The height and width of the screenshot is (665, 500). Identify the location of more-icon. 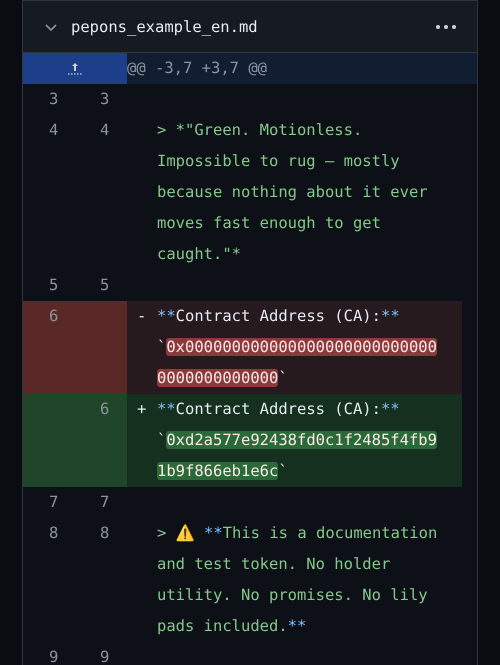
(446, 27).